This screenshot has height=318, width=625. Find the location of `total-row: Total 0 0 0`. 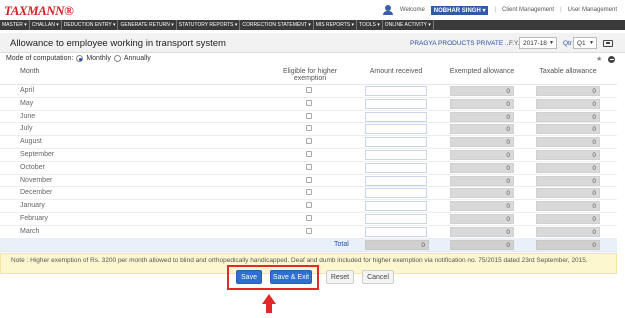

total-row: Total 0 0 0 is located at coordinates (308, 245).